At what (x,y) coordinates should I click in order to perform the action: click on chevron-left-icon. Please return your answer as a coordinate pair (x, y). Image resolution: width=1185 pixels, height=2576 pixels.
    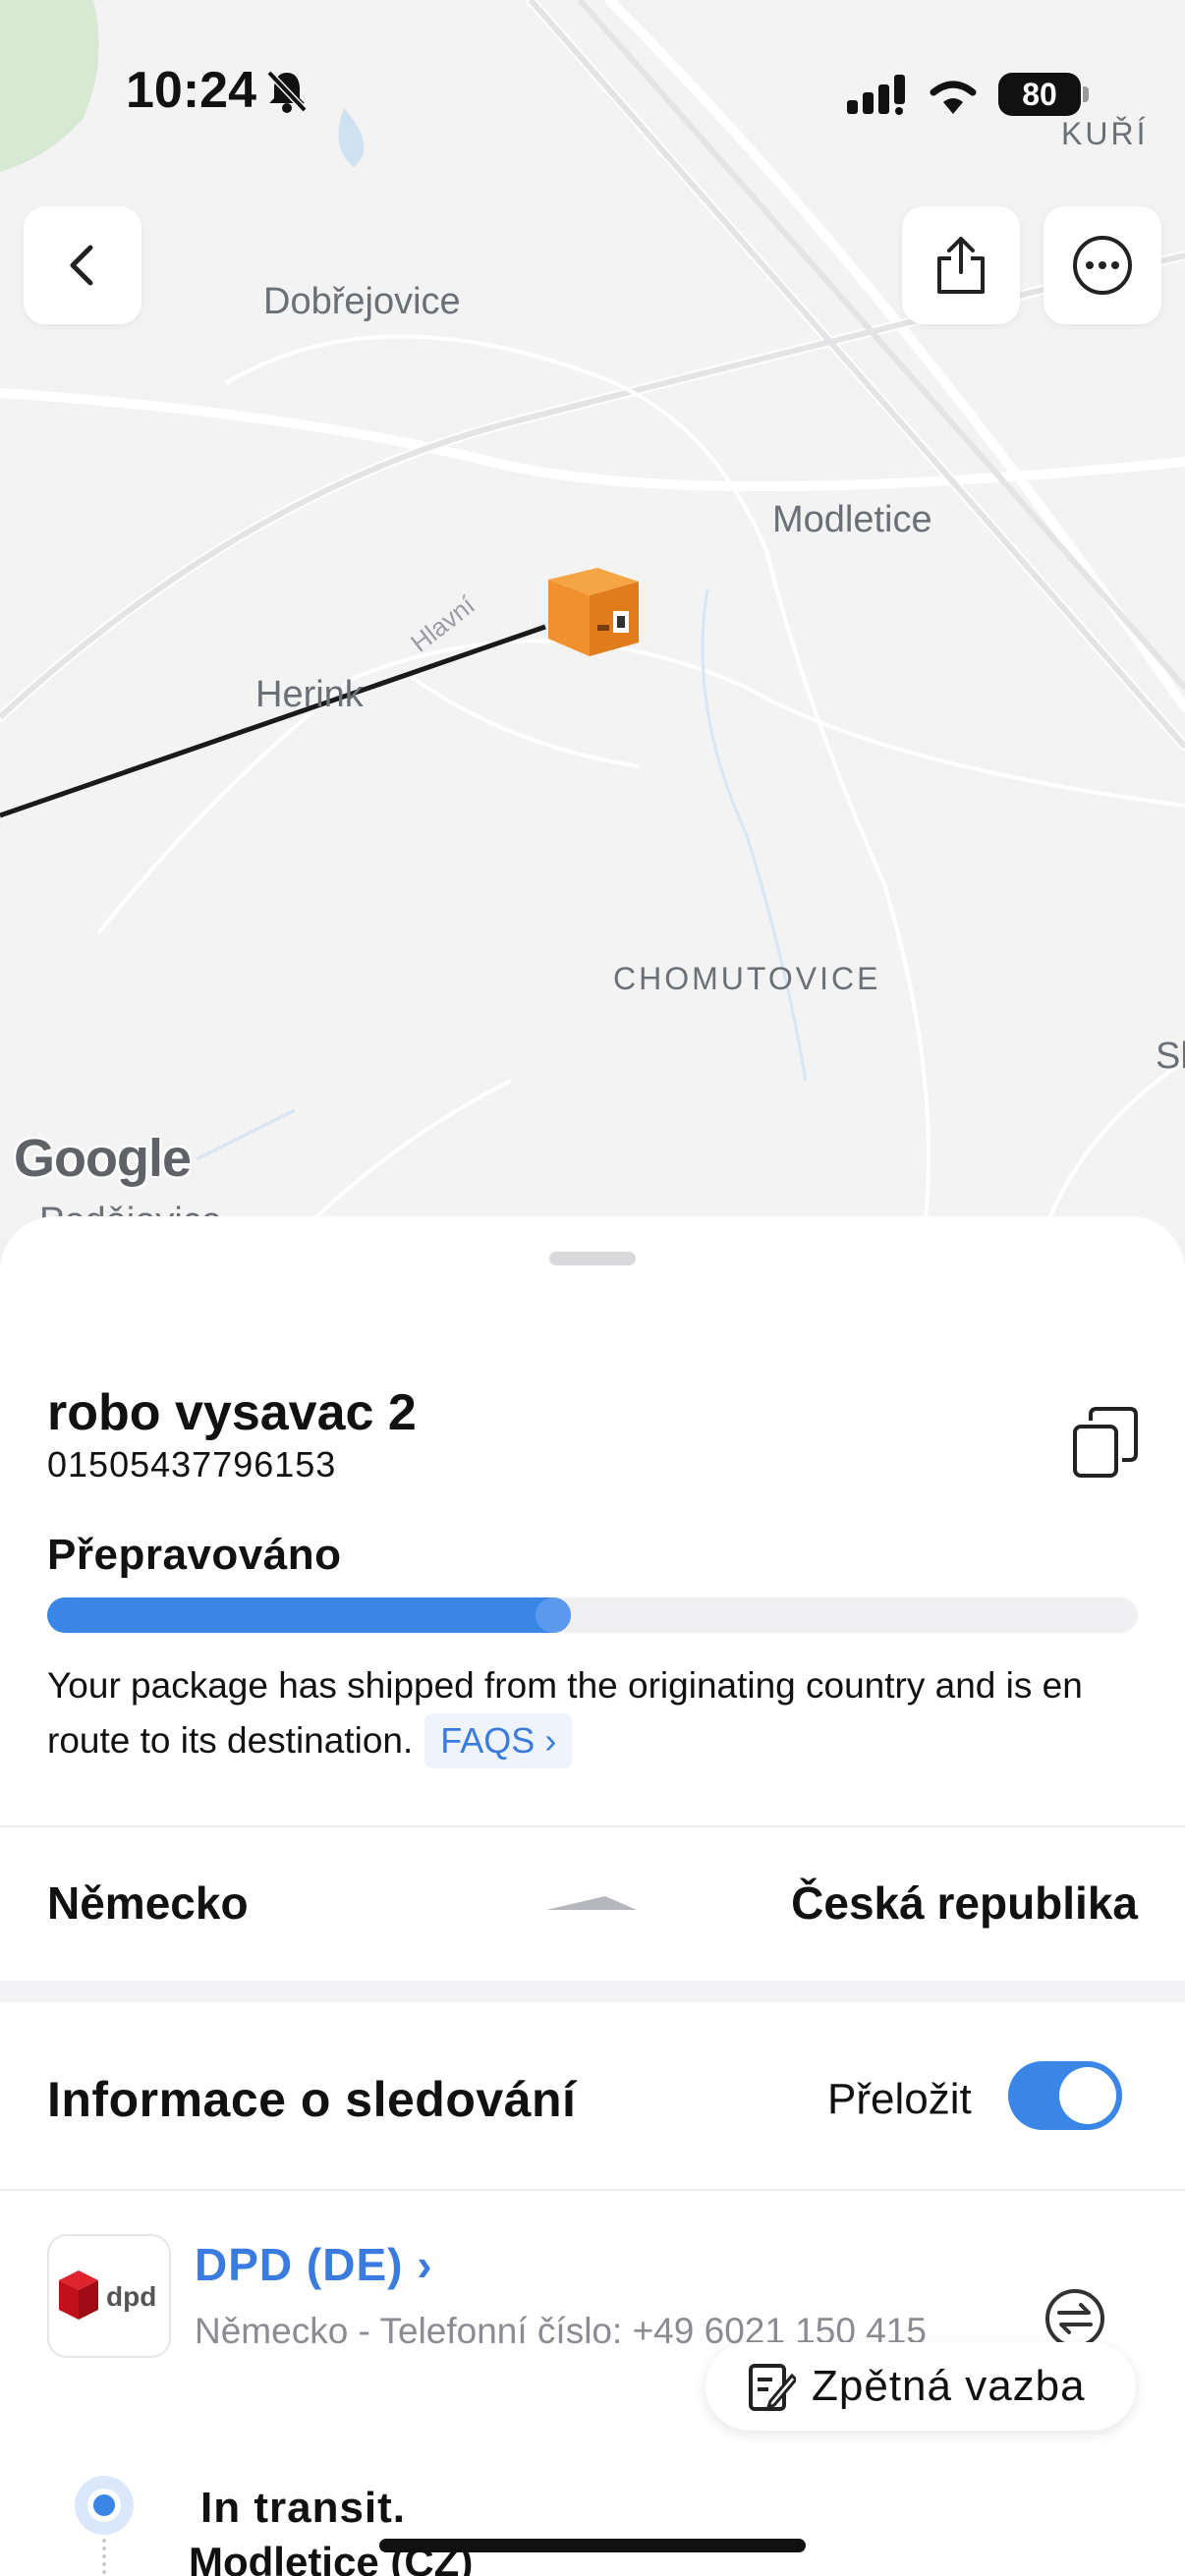
    Looking at the image, I should click on (82, 265).